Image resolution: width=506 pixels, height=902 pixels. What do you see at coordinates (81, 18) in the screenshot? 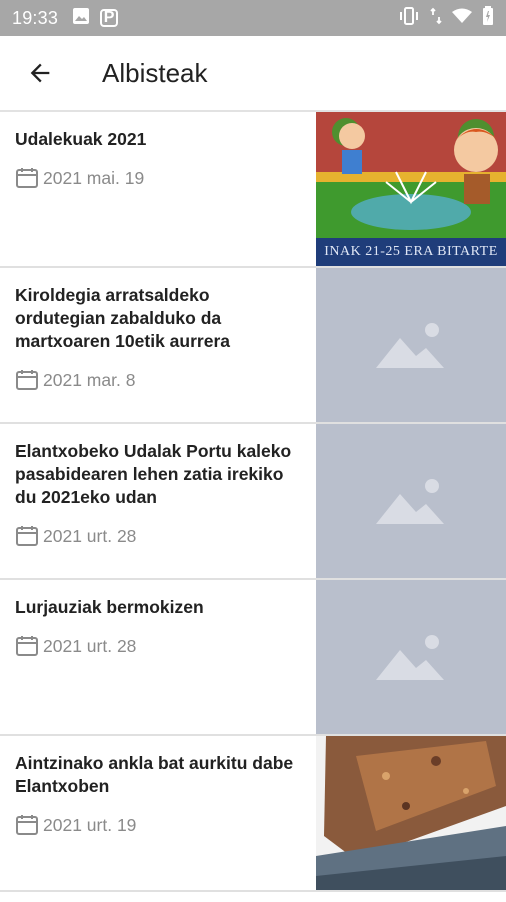
I see `image-icon` at bounding box center [81, 18].